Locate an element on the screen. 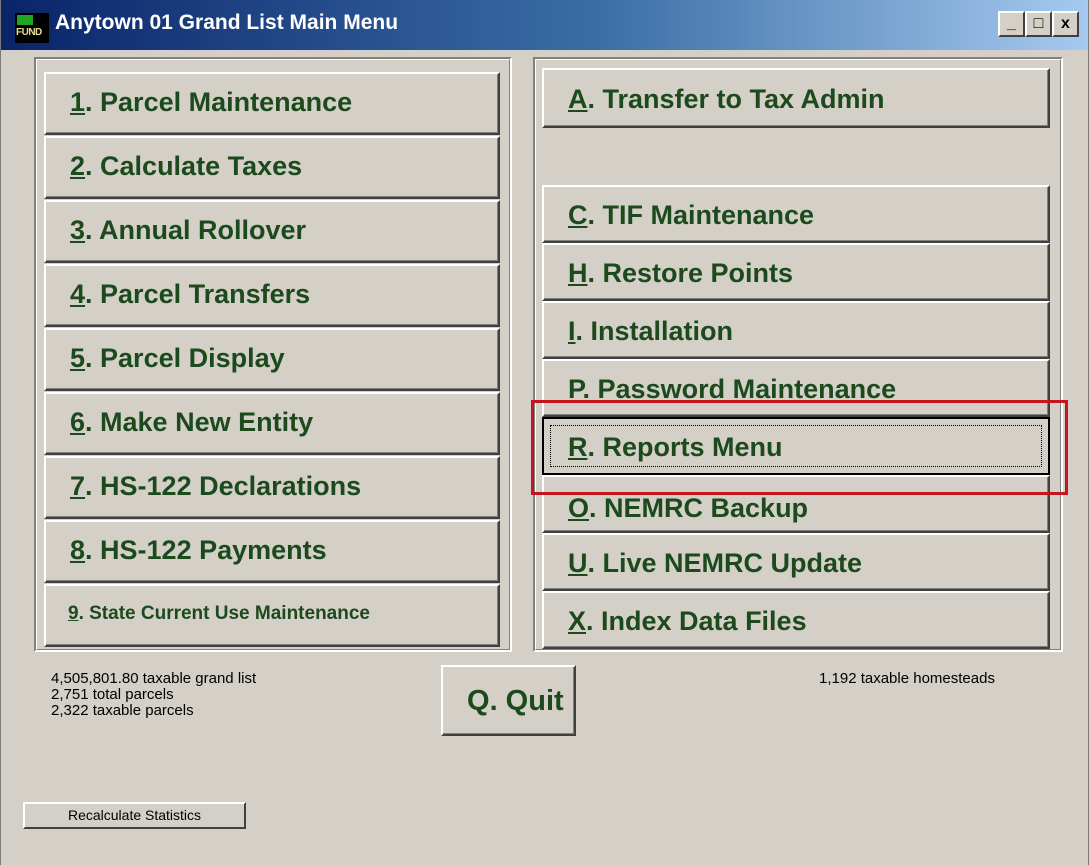 This screenshot has width=1089, height=865. make-new-entity-button: 6. Make New Entity is located at coordinates (272, 423).